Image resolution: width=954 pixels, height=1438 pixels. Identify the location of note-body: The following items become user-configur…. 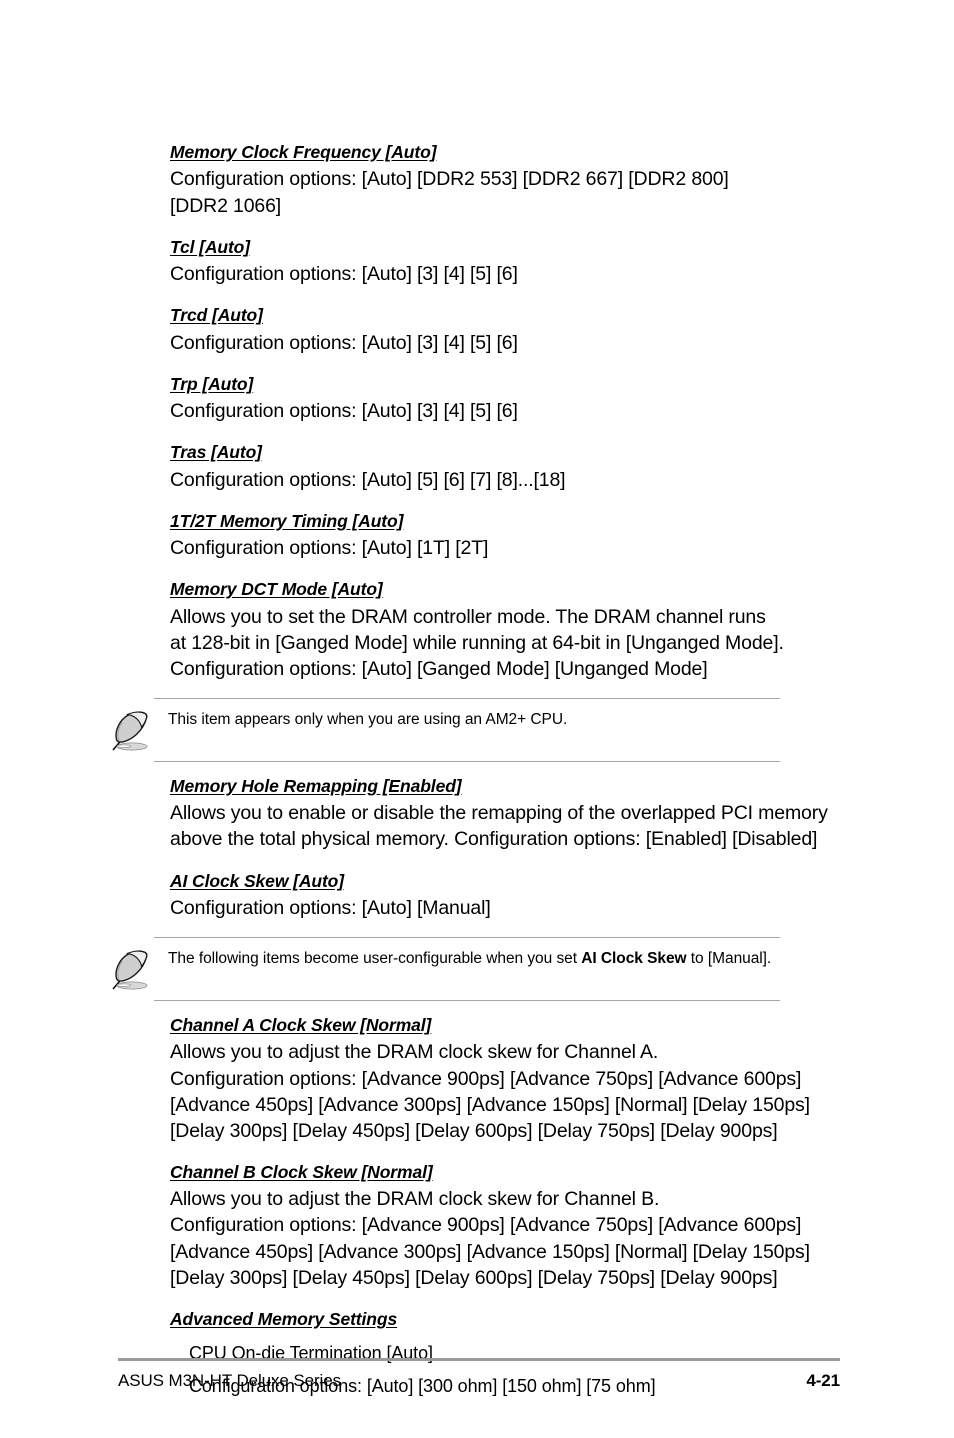
(476, 969).